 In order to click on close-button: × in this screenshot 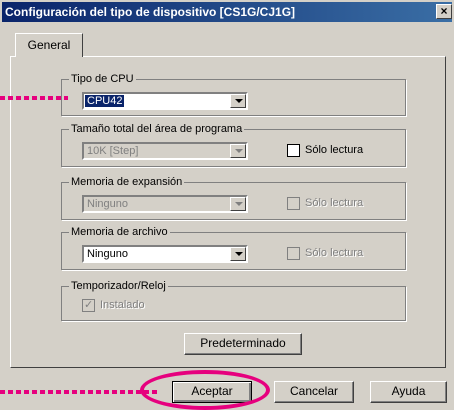, I will do `click(444, 11)`.